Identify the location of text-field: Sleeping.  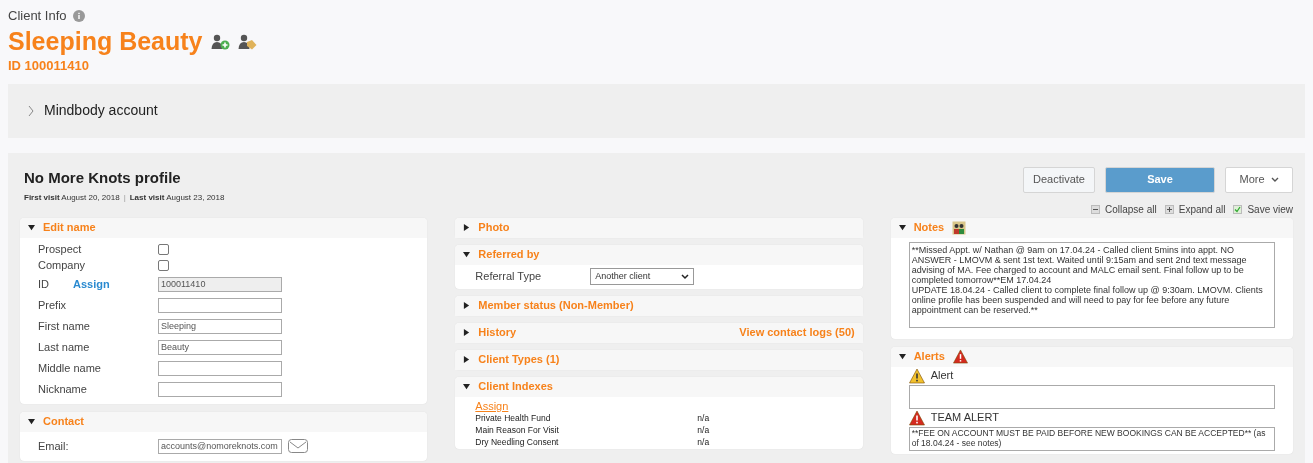
(220, 326).